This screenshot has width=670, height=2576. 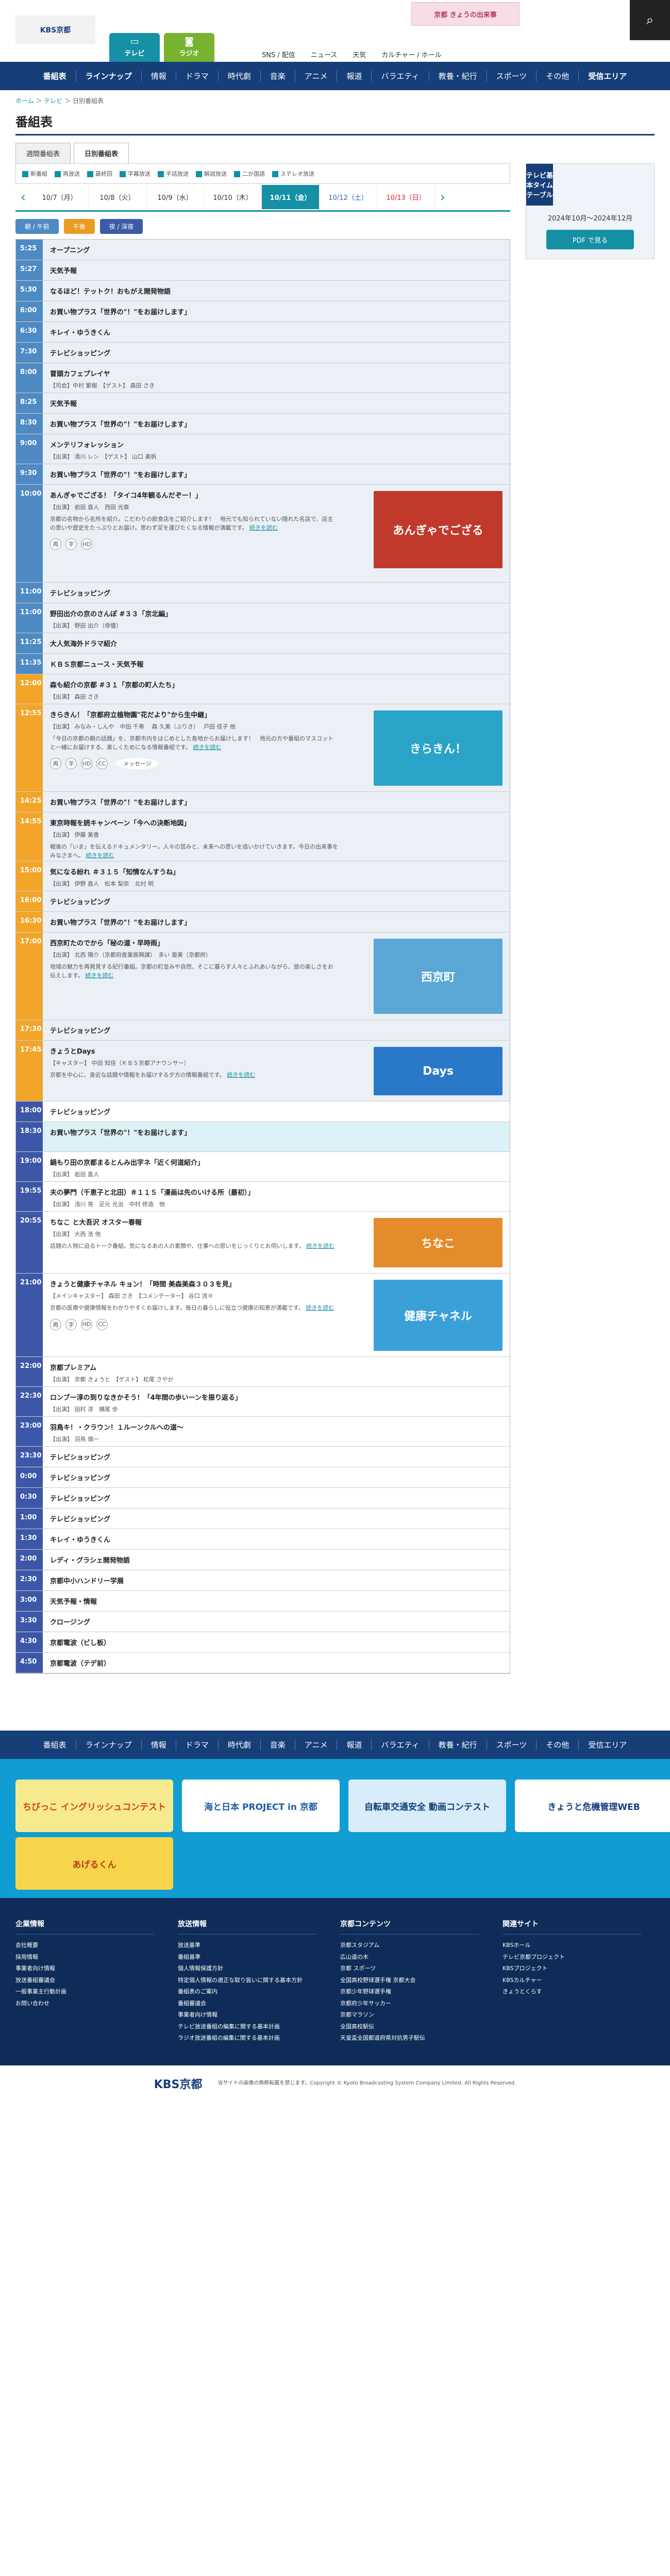 I want to click on program-badge-icon: 再, so click(x=55, y=544).